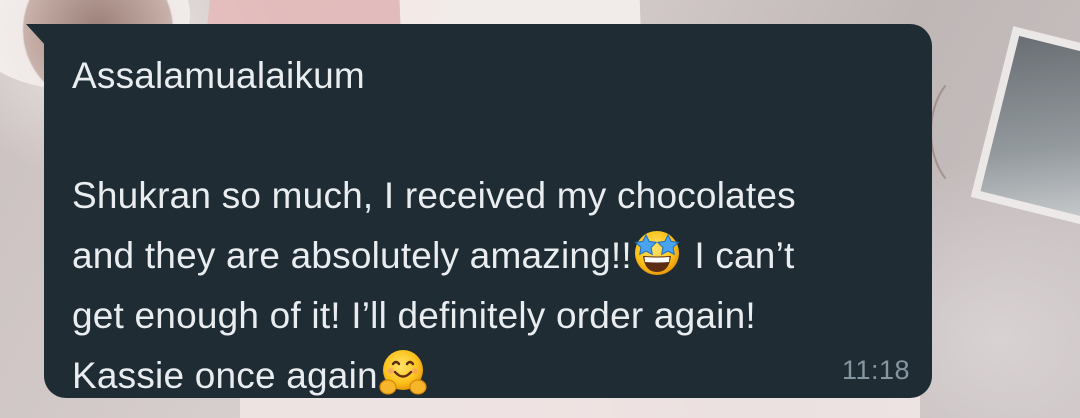  I want to click on star-struck-emoji-icon, so click(657, 253).